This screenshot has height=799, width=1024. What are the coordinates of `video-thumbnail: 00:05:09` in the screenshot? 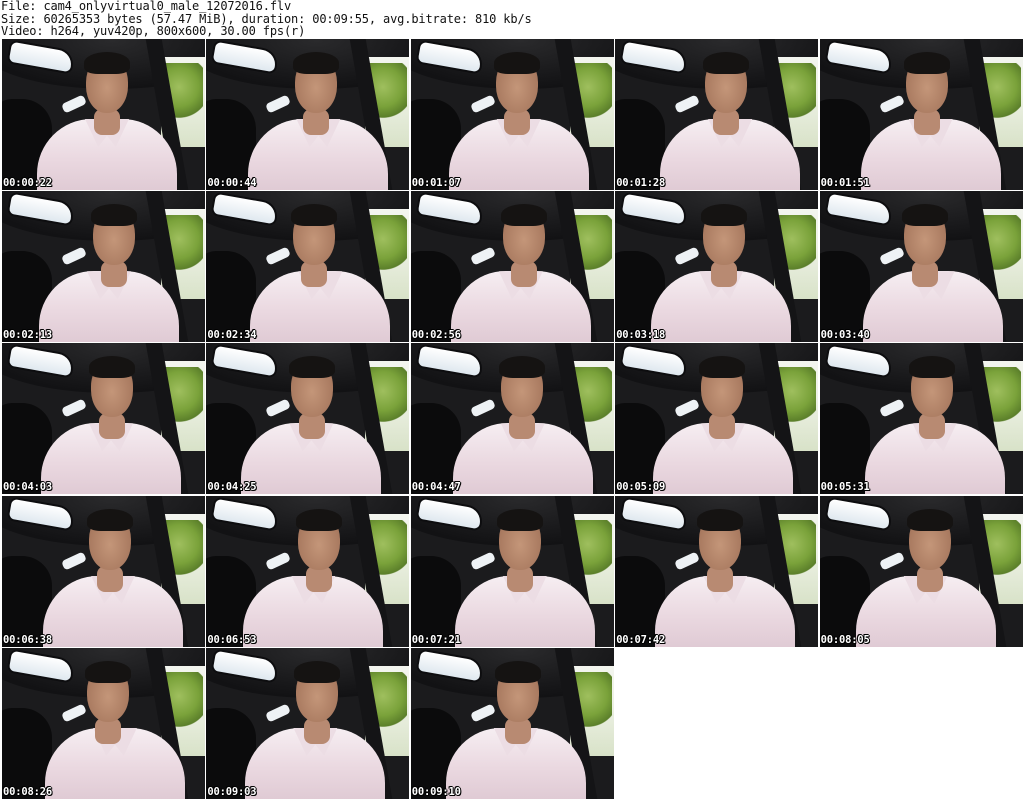 It's located at (717, 419).